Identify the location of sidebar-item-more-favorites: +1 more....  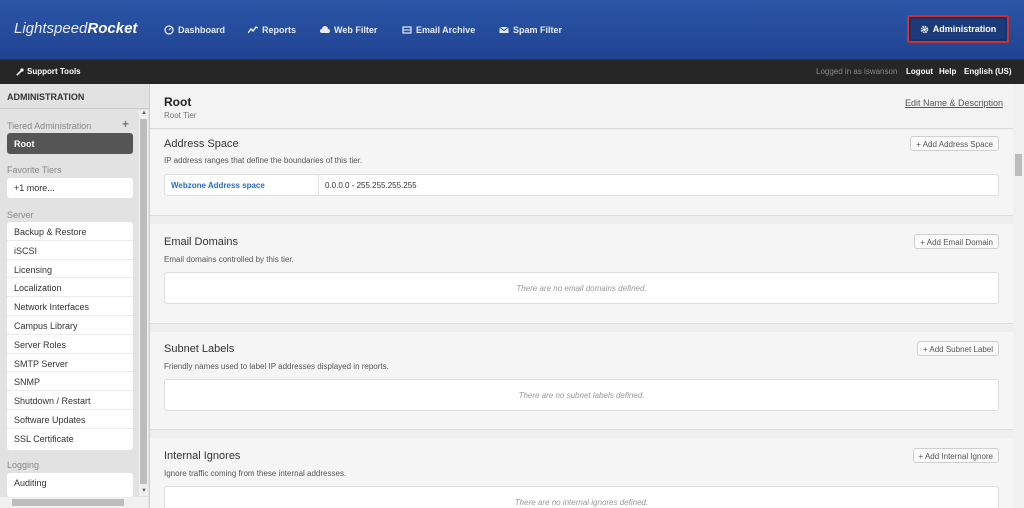
(70, 187).